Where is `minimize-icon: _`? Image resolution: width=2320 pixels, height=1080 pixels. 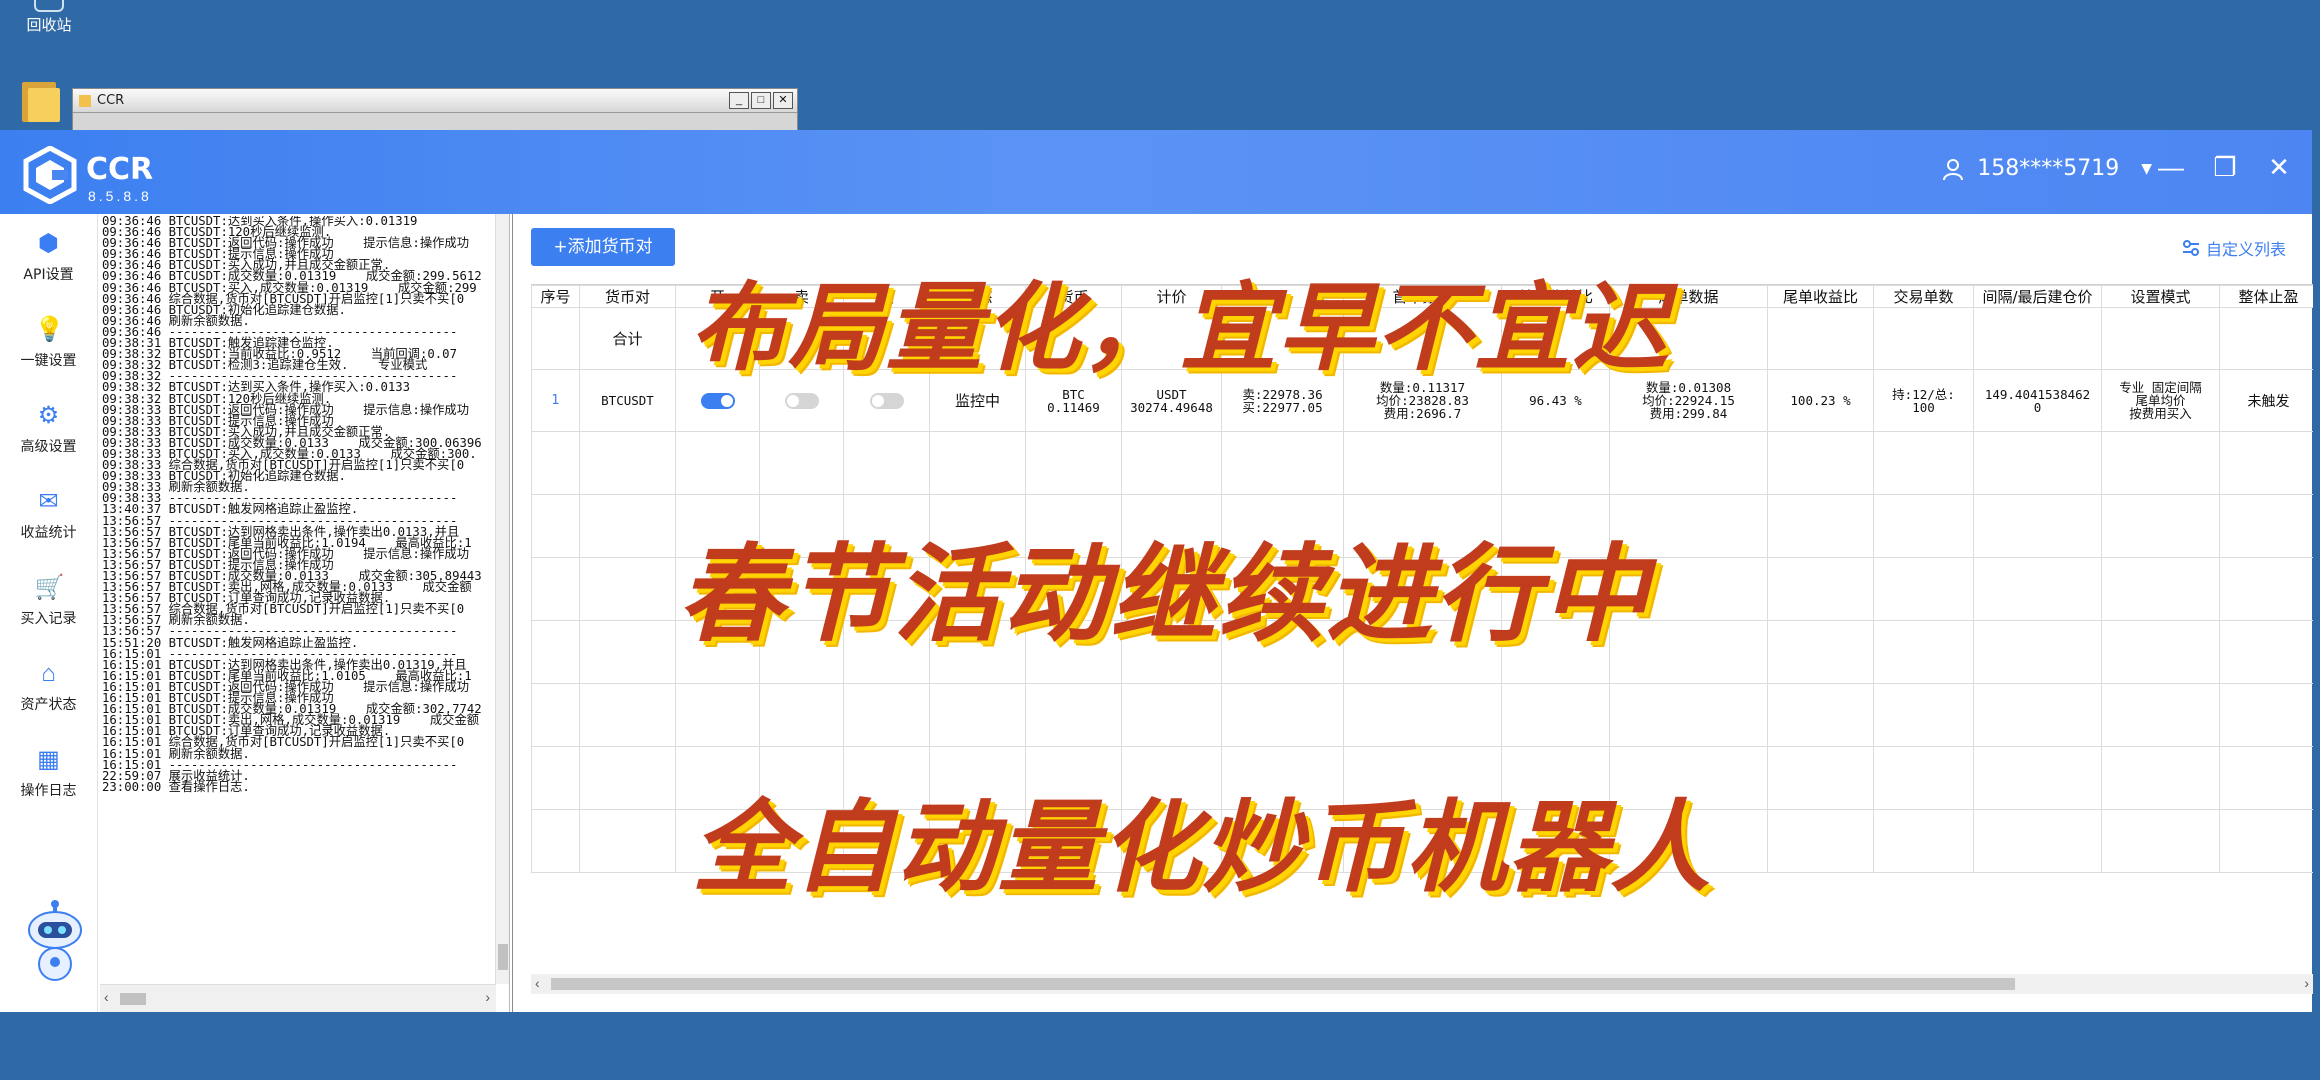 minimize-icon: _ is located at coordinates (739, 100).